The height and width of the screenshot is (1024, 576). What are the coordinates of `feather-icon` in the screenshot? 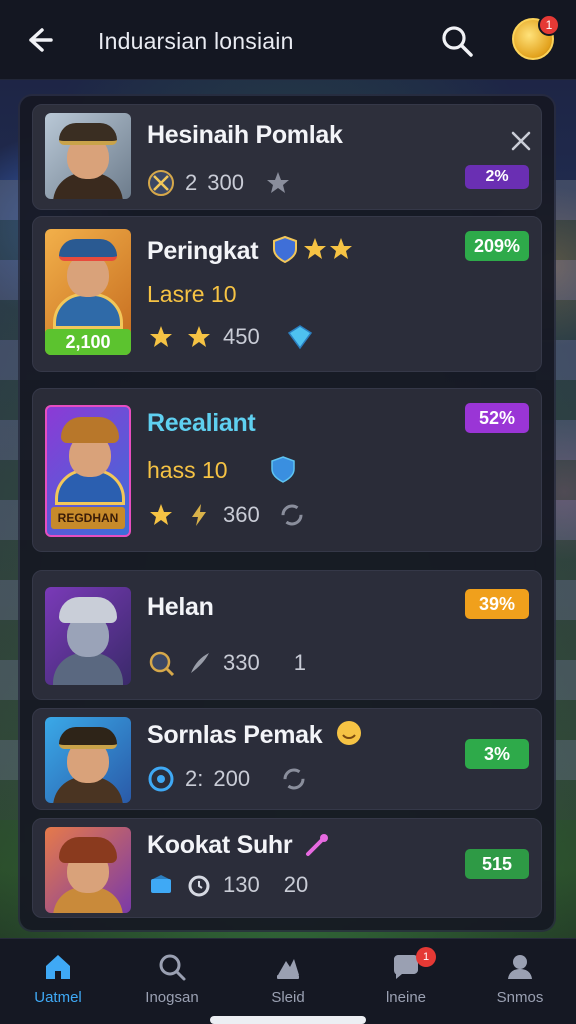 It's located at (200, 663).